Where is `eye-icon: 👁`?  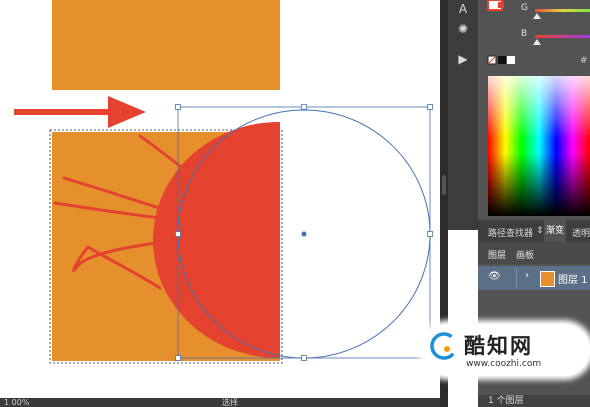 eye-icon: 👁 is located at coordinates (494, 276).